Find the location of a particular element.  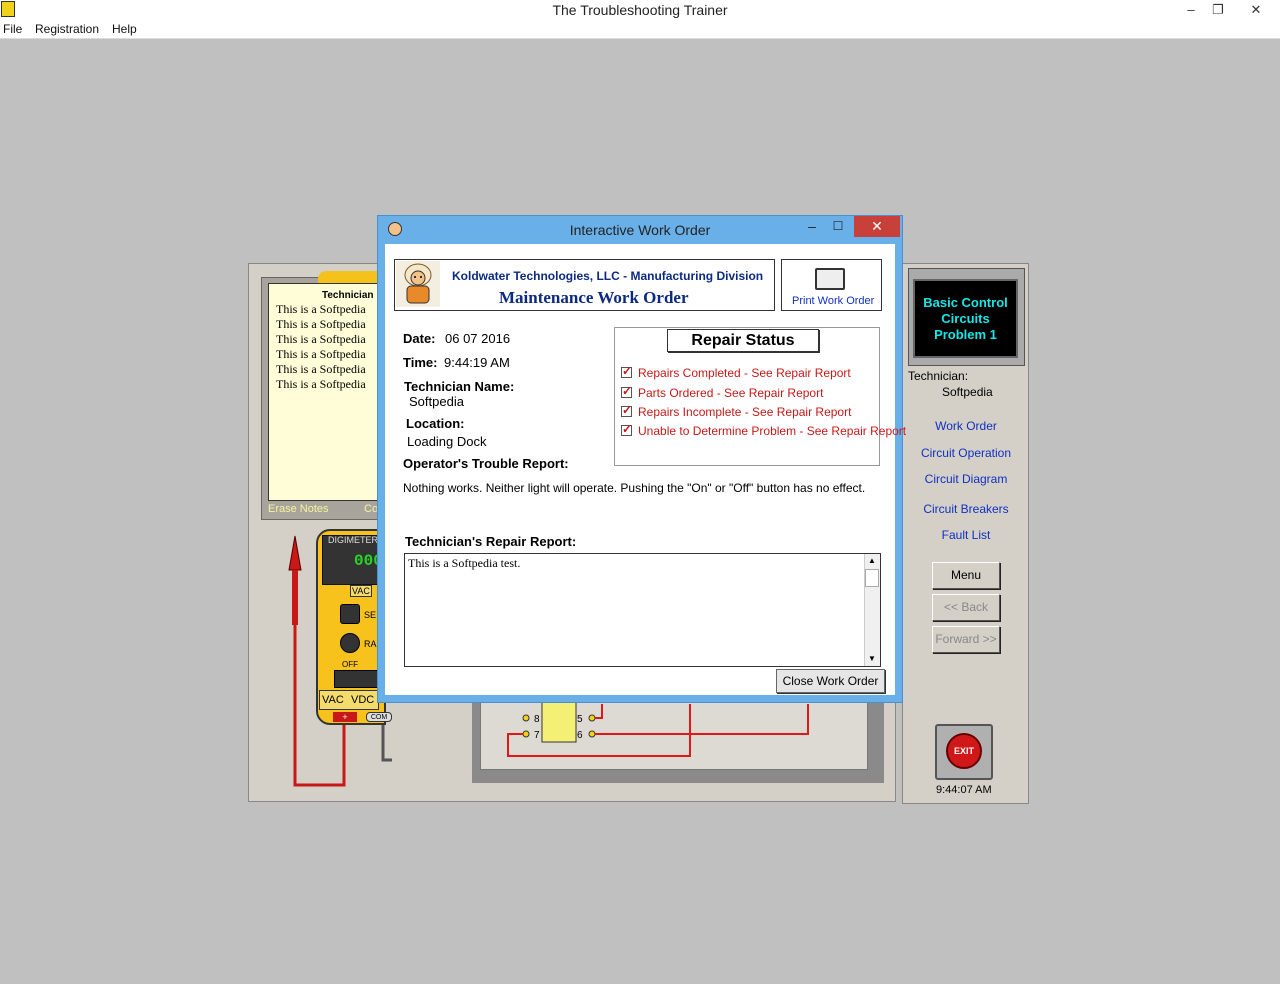

minimize-button: – is located at coordinates (1191, 10).